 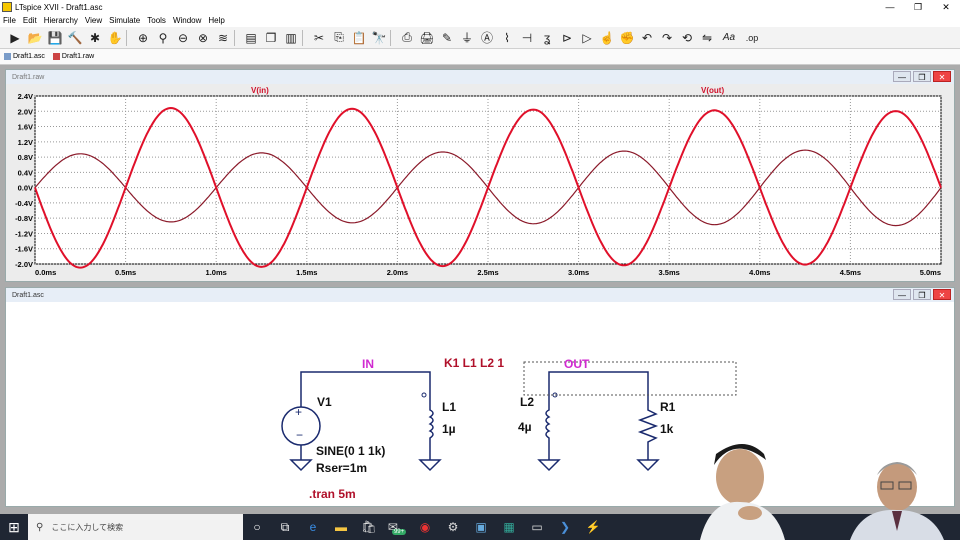 I want to click on task-view-icon: ○, so click(x=257, y=527).